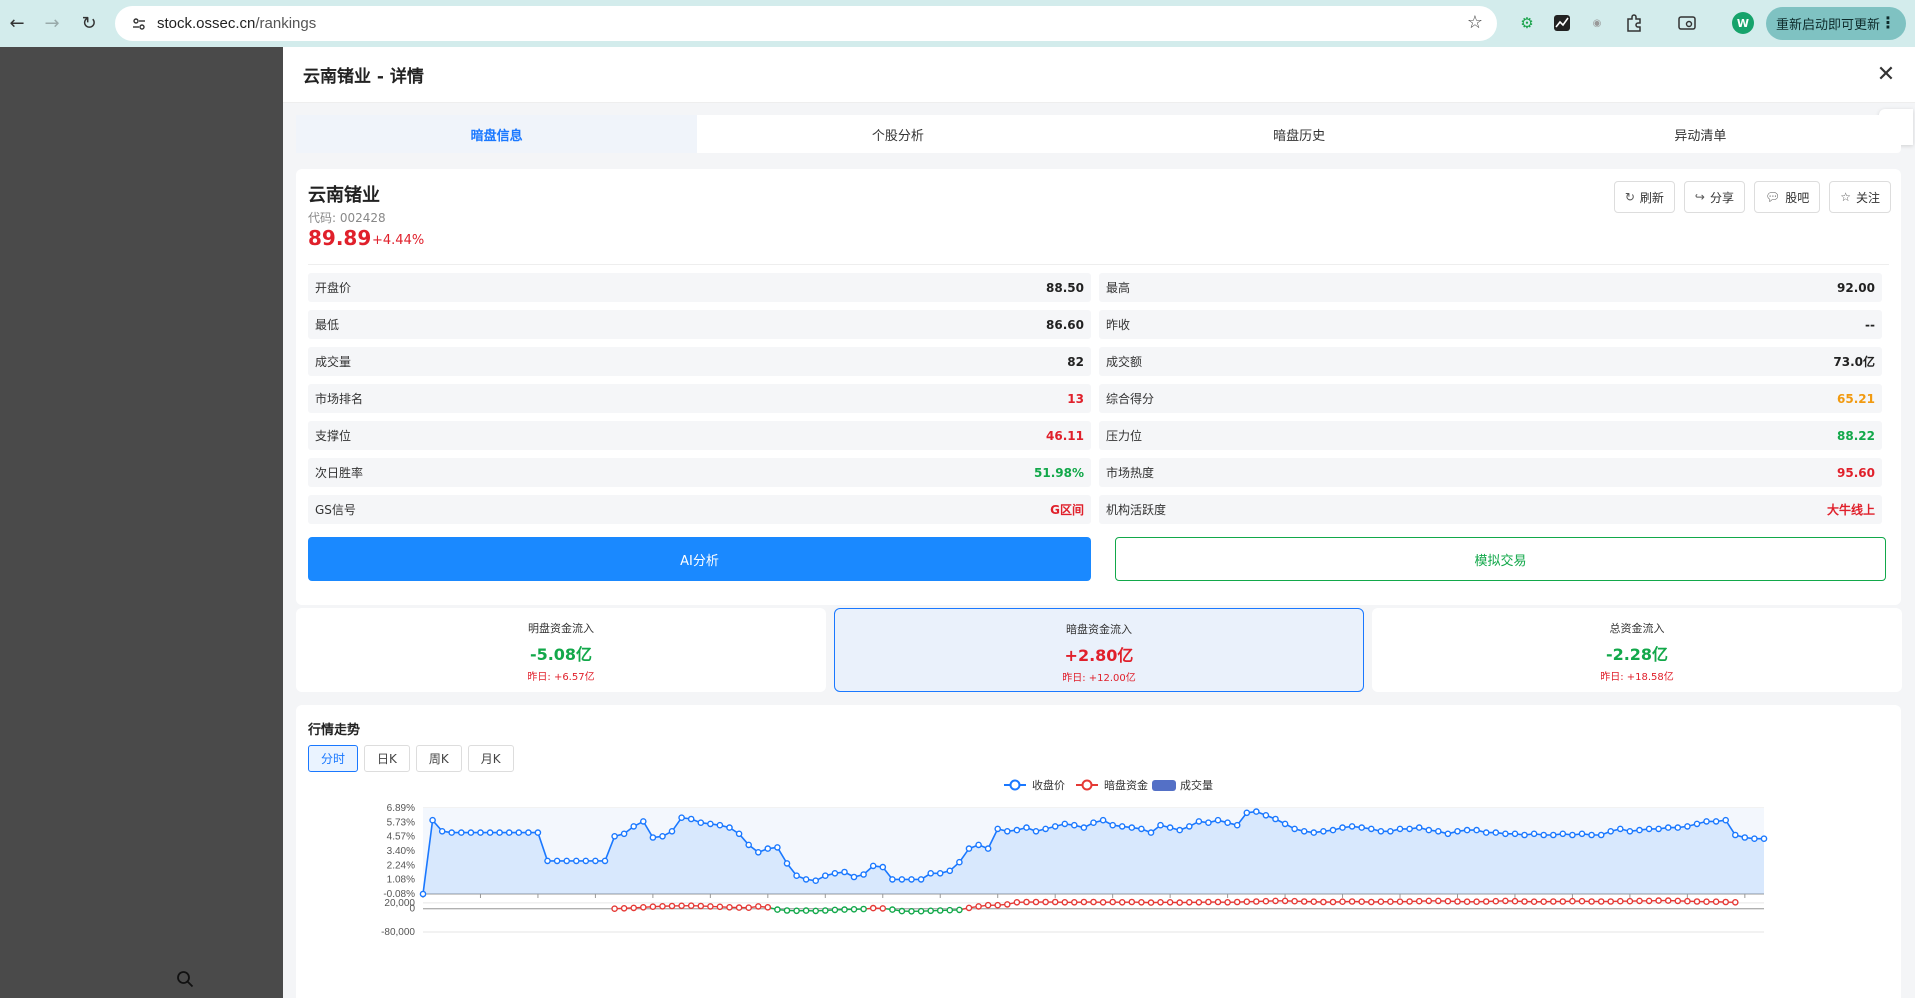  What do you see at coordinates (497, 134) in the screenshot?
I see `tab-dark-pool-info: 暗盘信息` at bounding box center [497, 134].